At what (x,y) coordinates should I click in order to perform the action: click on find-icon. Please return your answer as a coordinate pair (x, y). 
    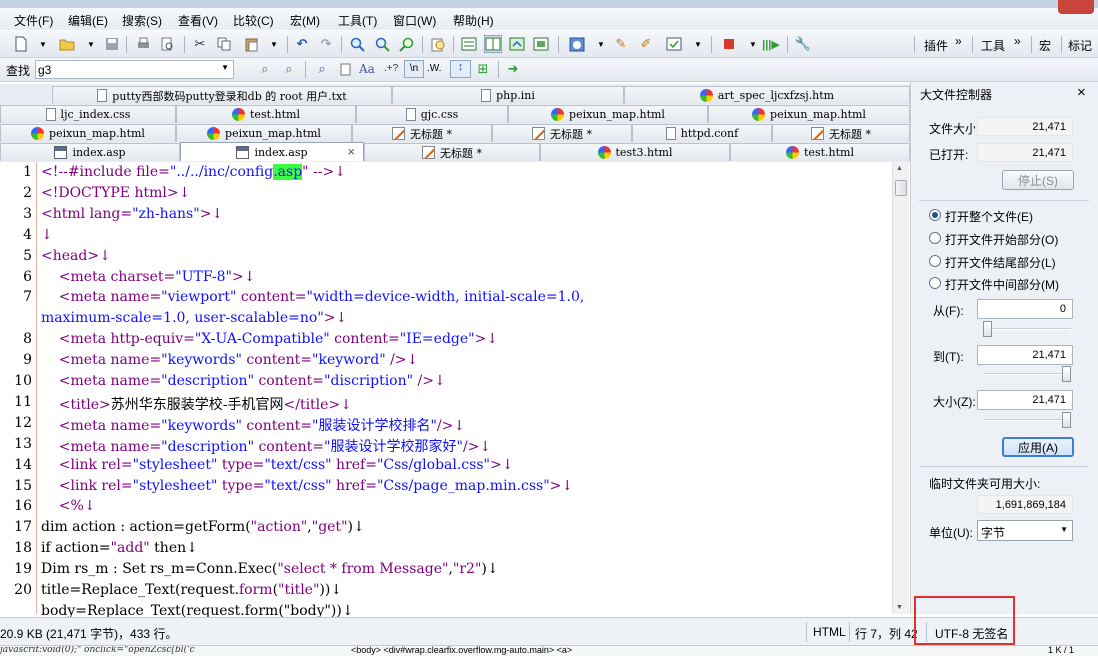
    Looking at the image, I should click on (357, 44).